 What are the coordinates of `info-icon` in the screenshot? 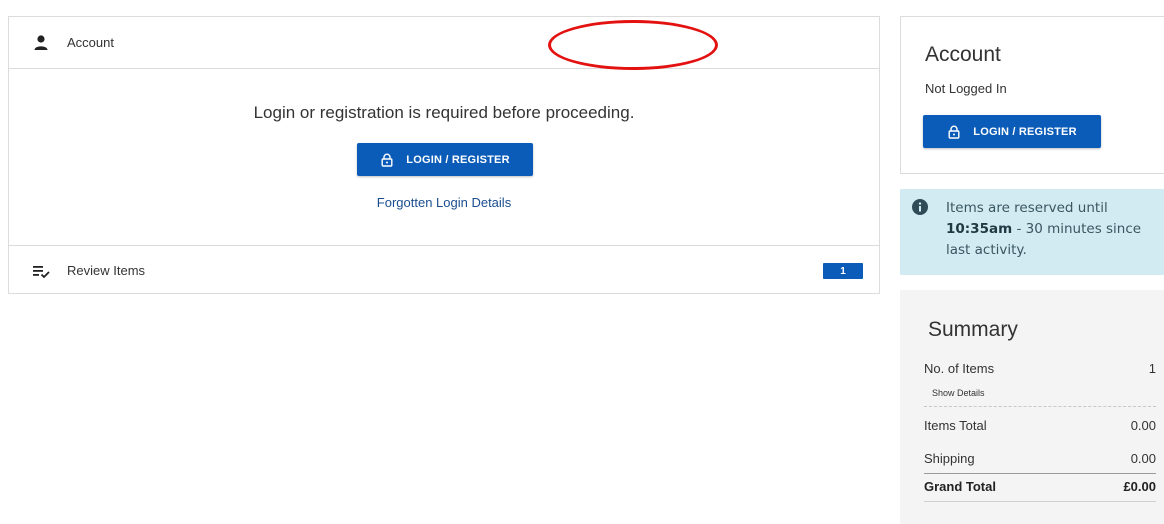 It's located at (920, 207).